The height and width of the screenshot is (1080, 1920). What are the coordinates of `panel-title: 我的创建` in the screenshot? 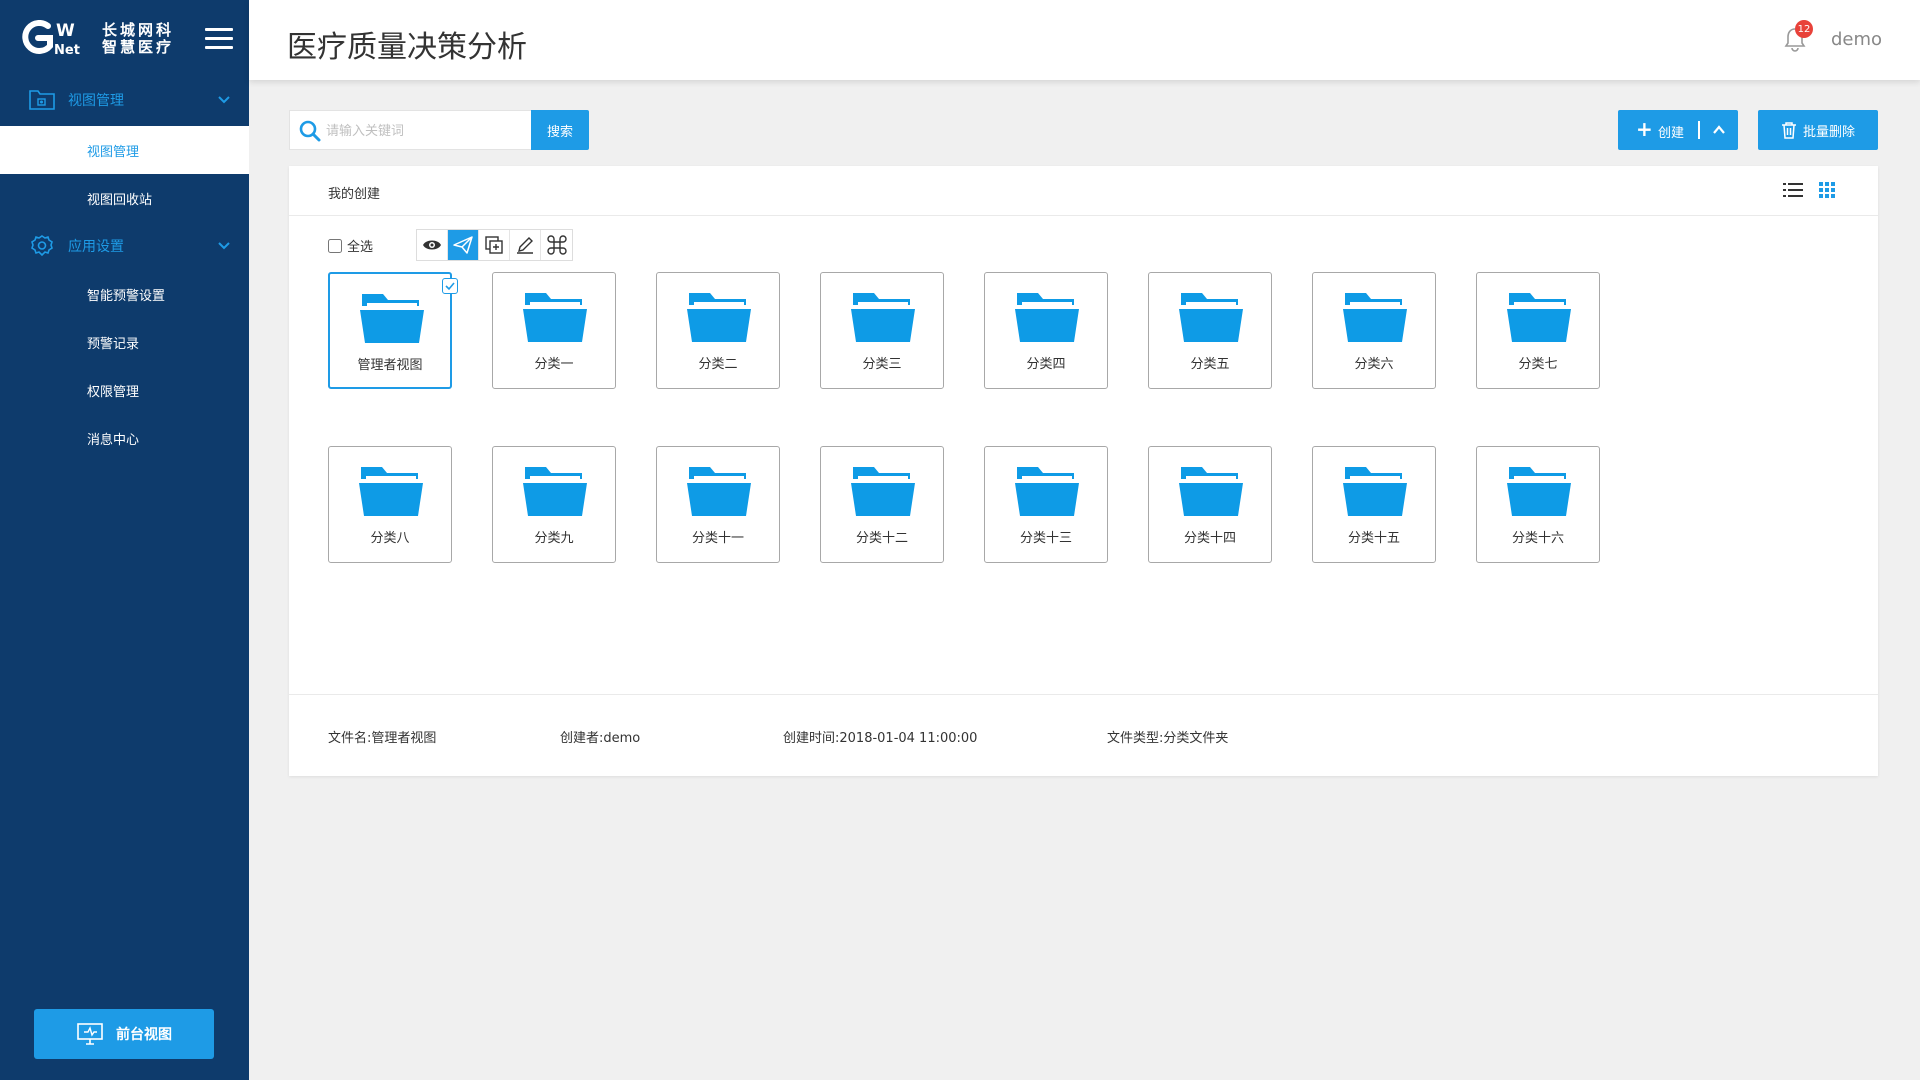 It's located at (354, 194).